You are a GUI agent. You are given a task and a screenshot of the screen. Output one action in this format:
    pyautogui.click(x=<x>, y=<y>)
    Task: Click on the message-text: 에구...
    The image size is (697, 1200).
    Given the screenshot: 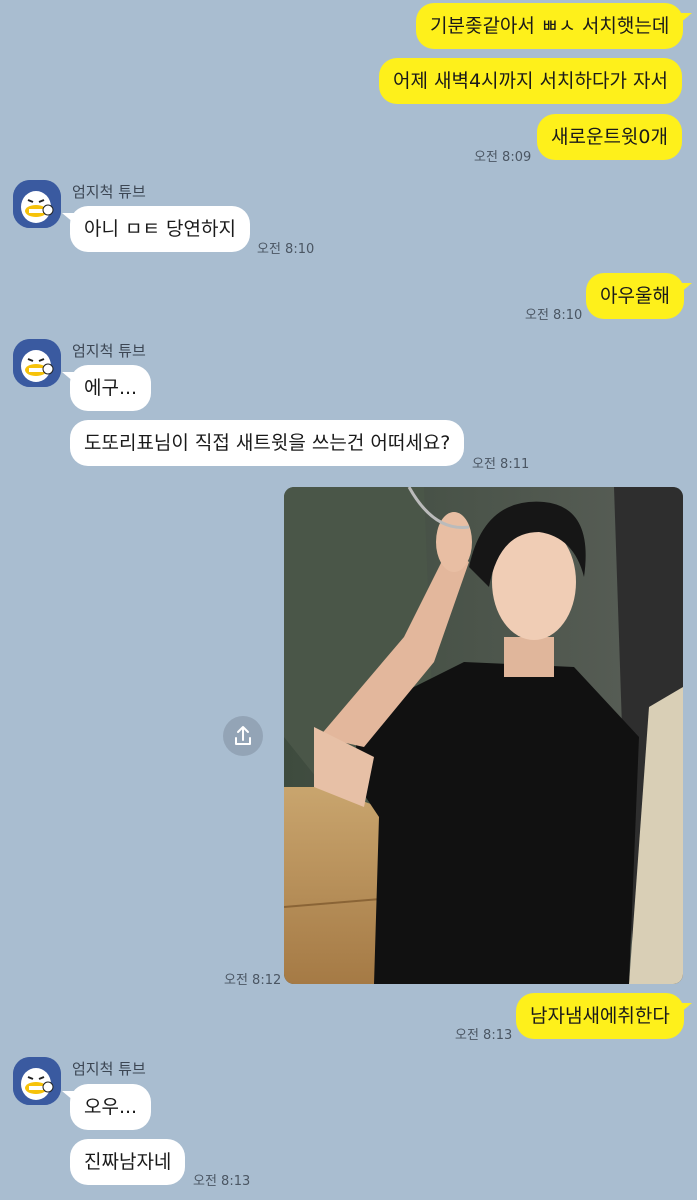 What is the action you would take?
    pyautogui.click(x=111, y=388)
    